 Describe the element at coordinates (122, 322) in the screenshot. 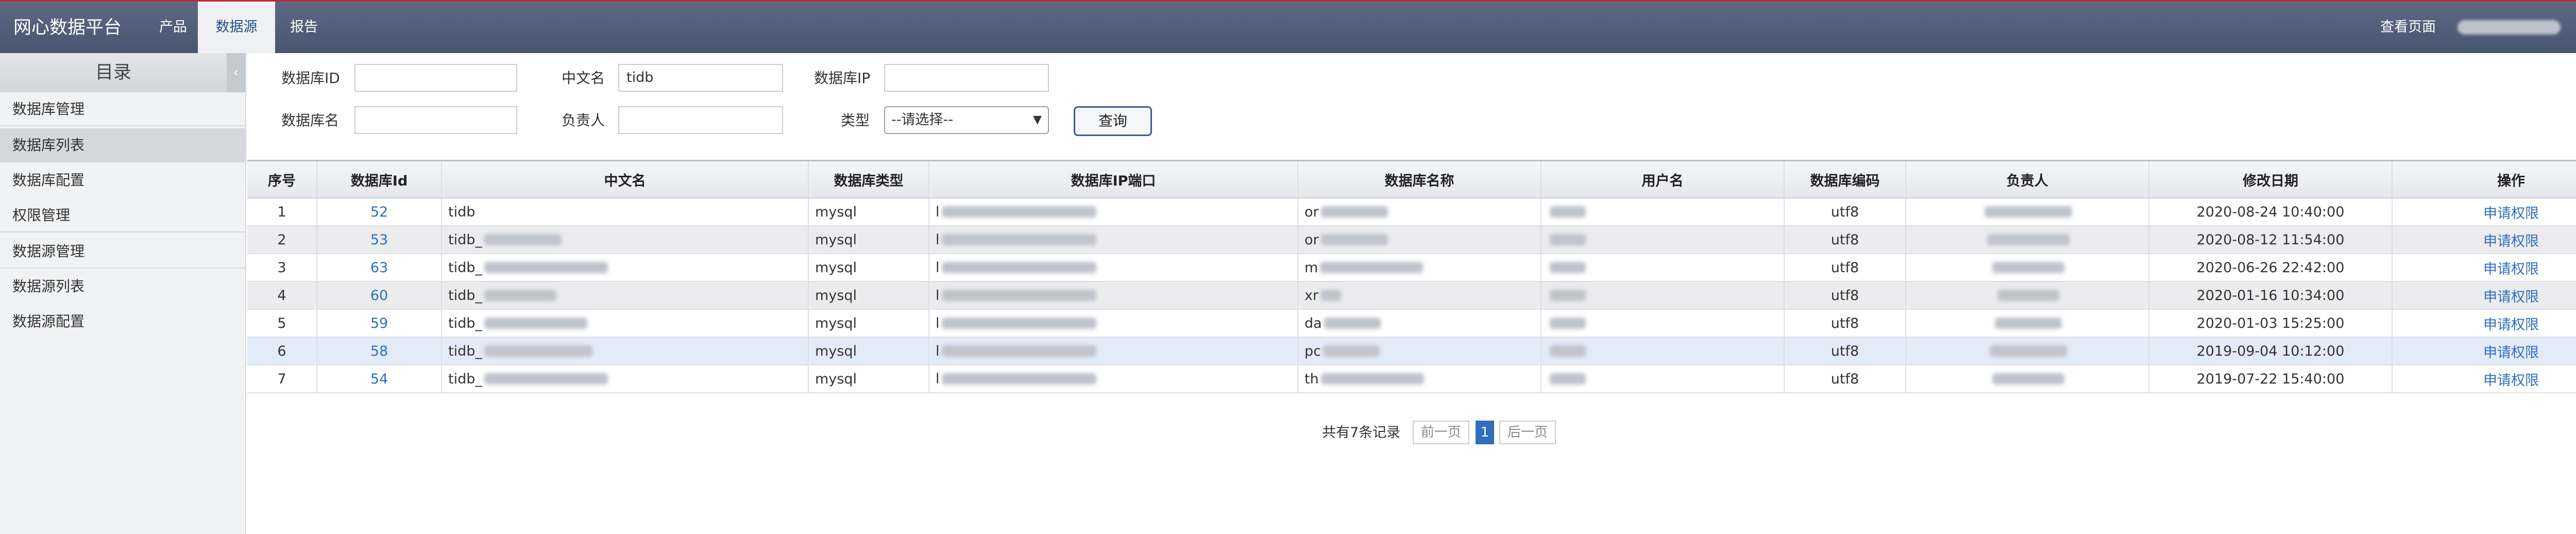

I see `sidebar-item-datasource-config: 数据源配置` at that location.